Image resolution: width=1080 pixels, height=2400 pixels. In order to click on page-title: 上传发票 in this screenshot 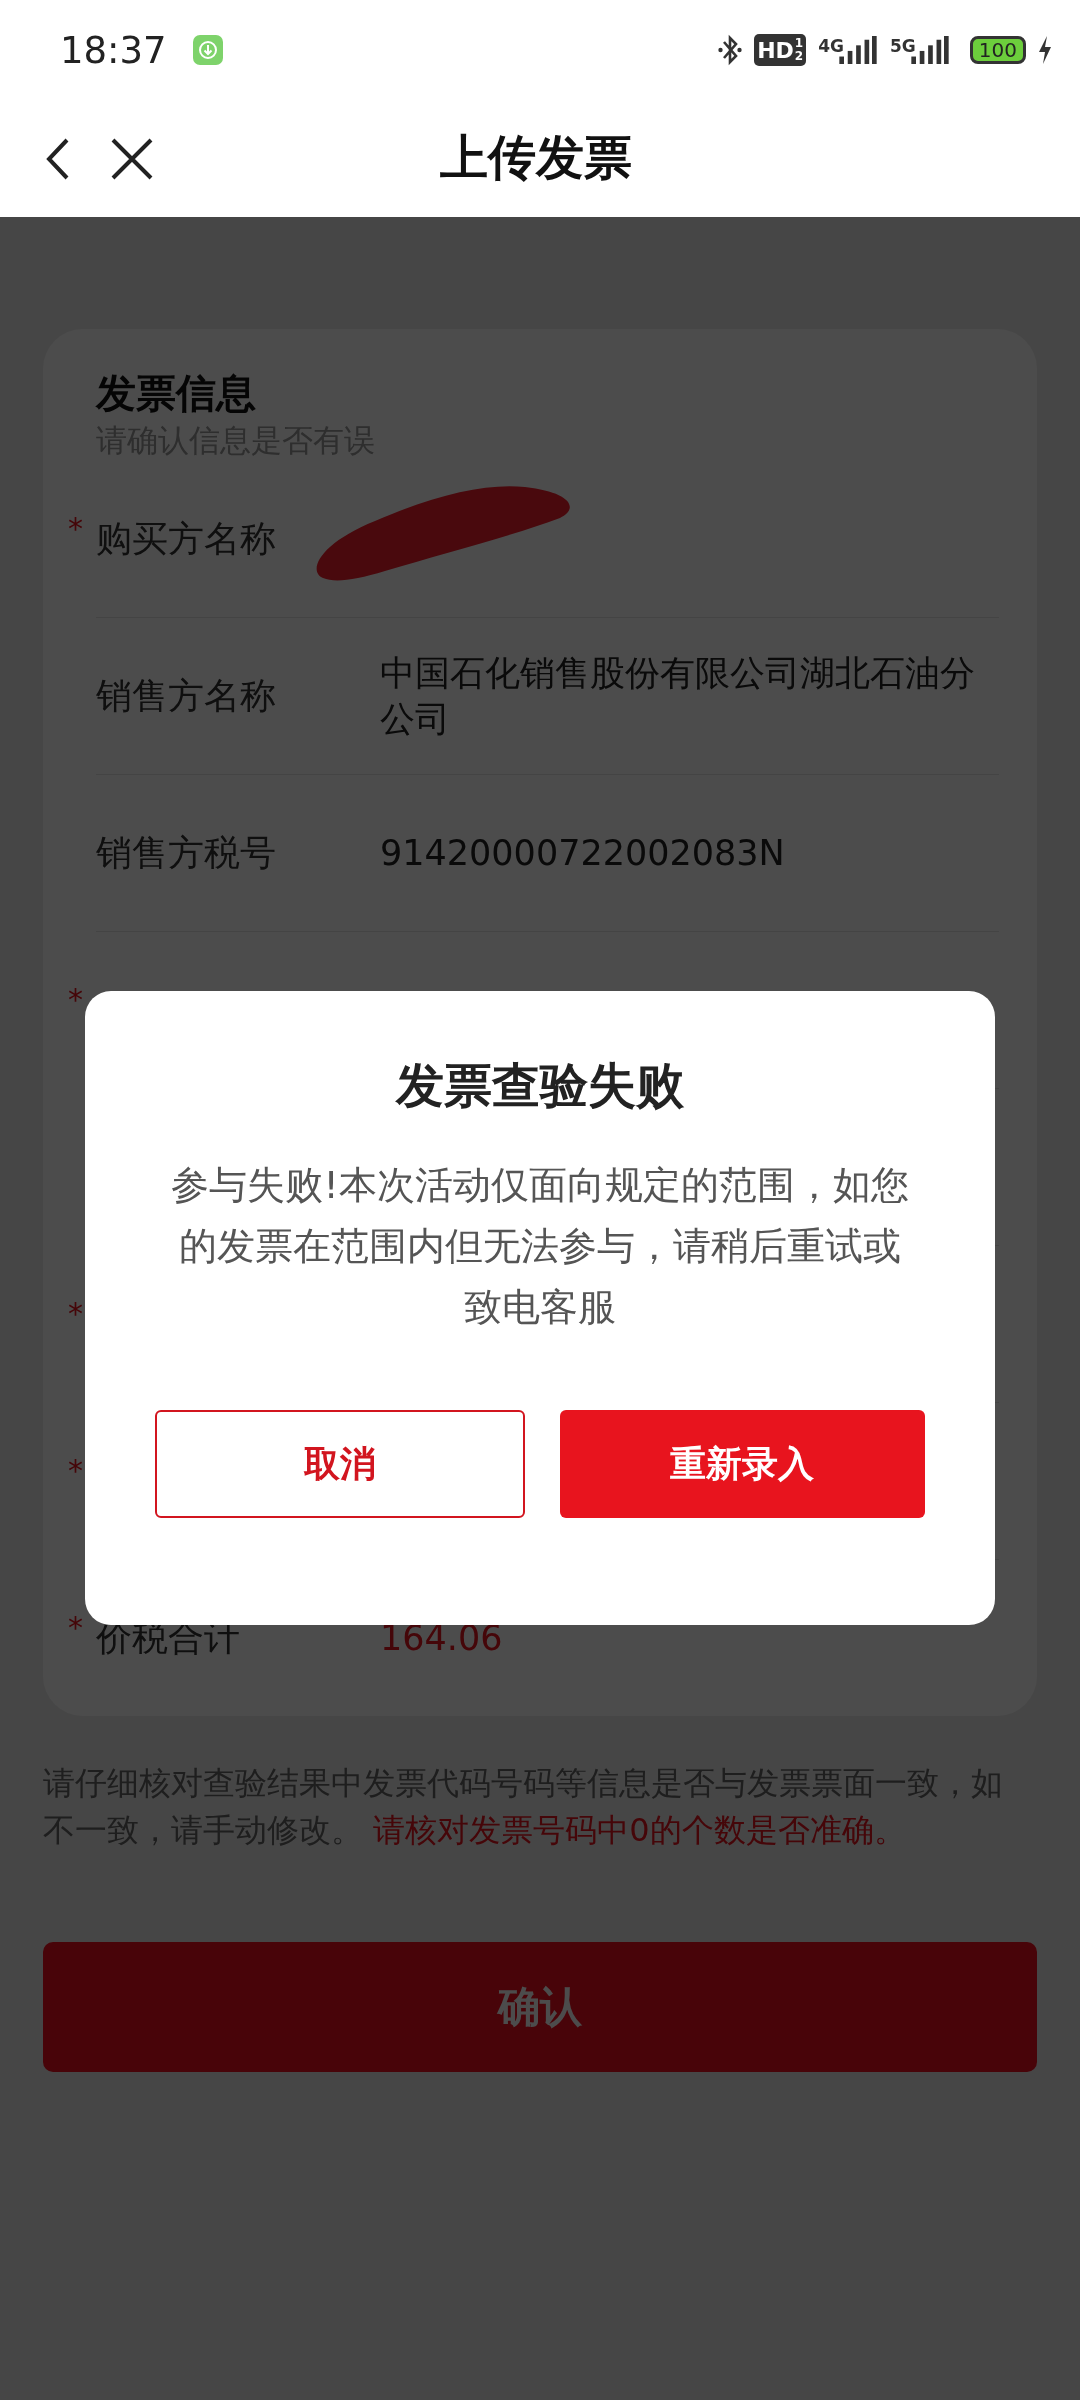, I will do `click(536, 157)`.